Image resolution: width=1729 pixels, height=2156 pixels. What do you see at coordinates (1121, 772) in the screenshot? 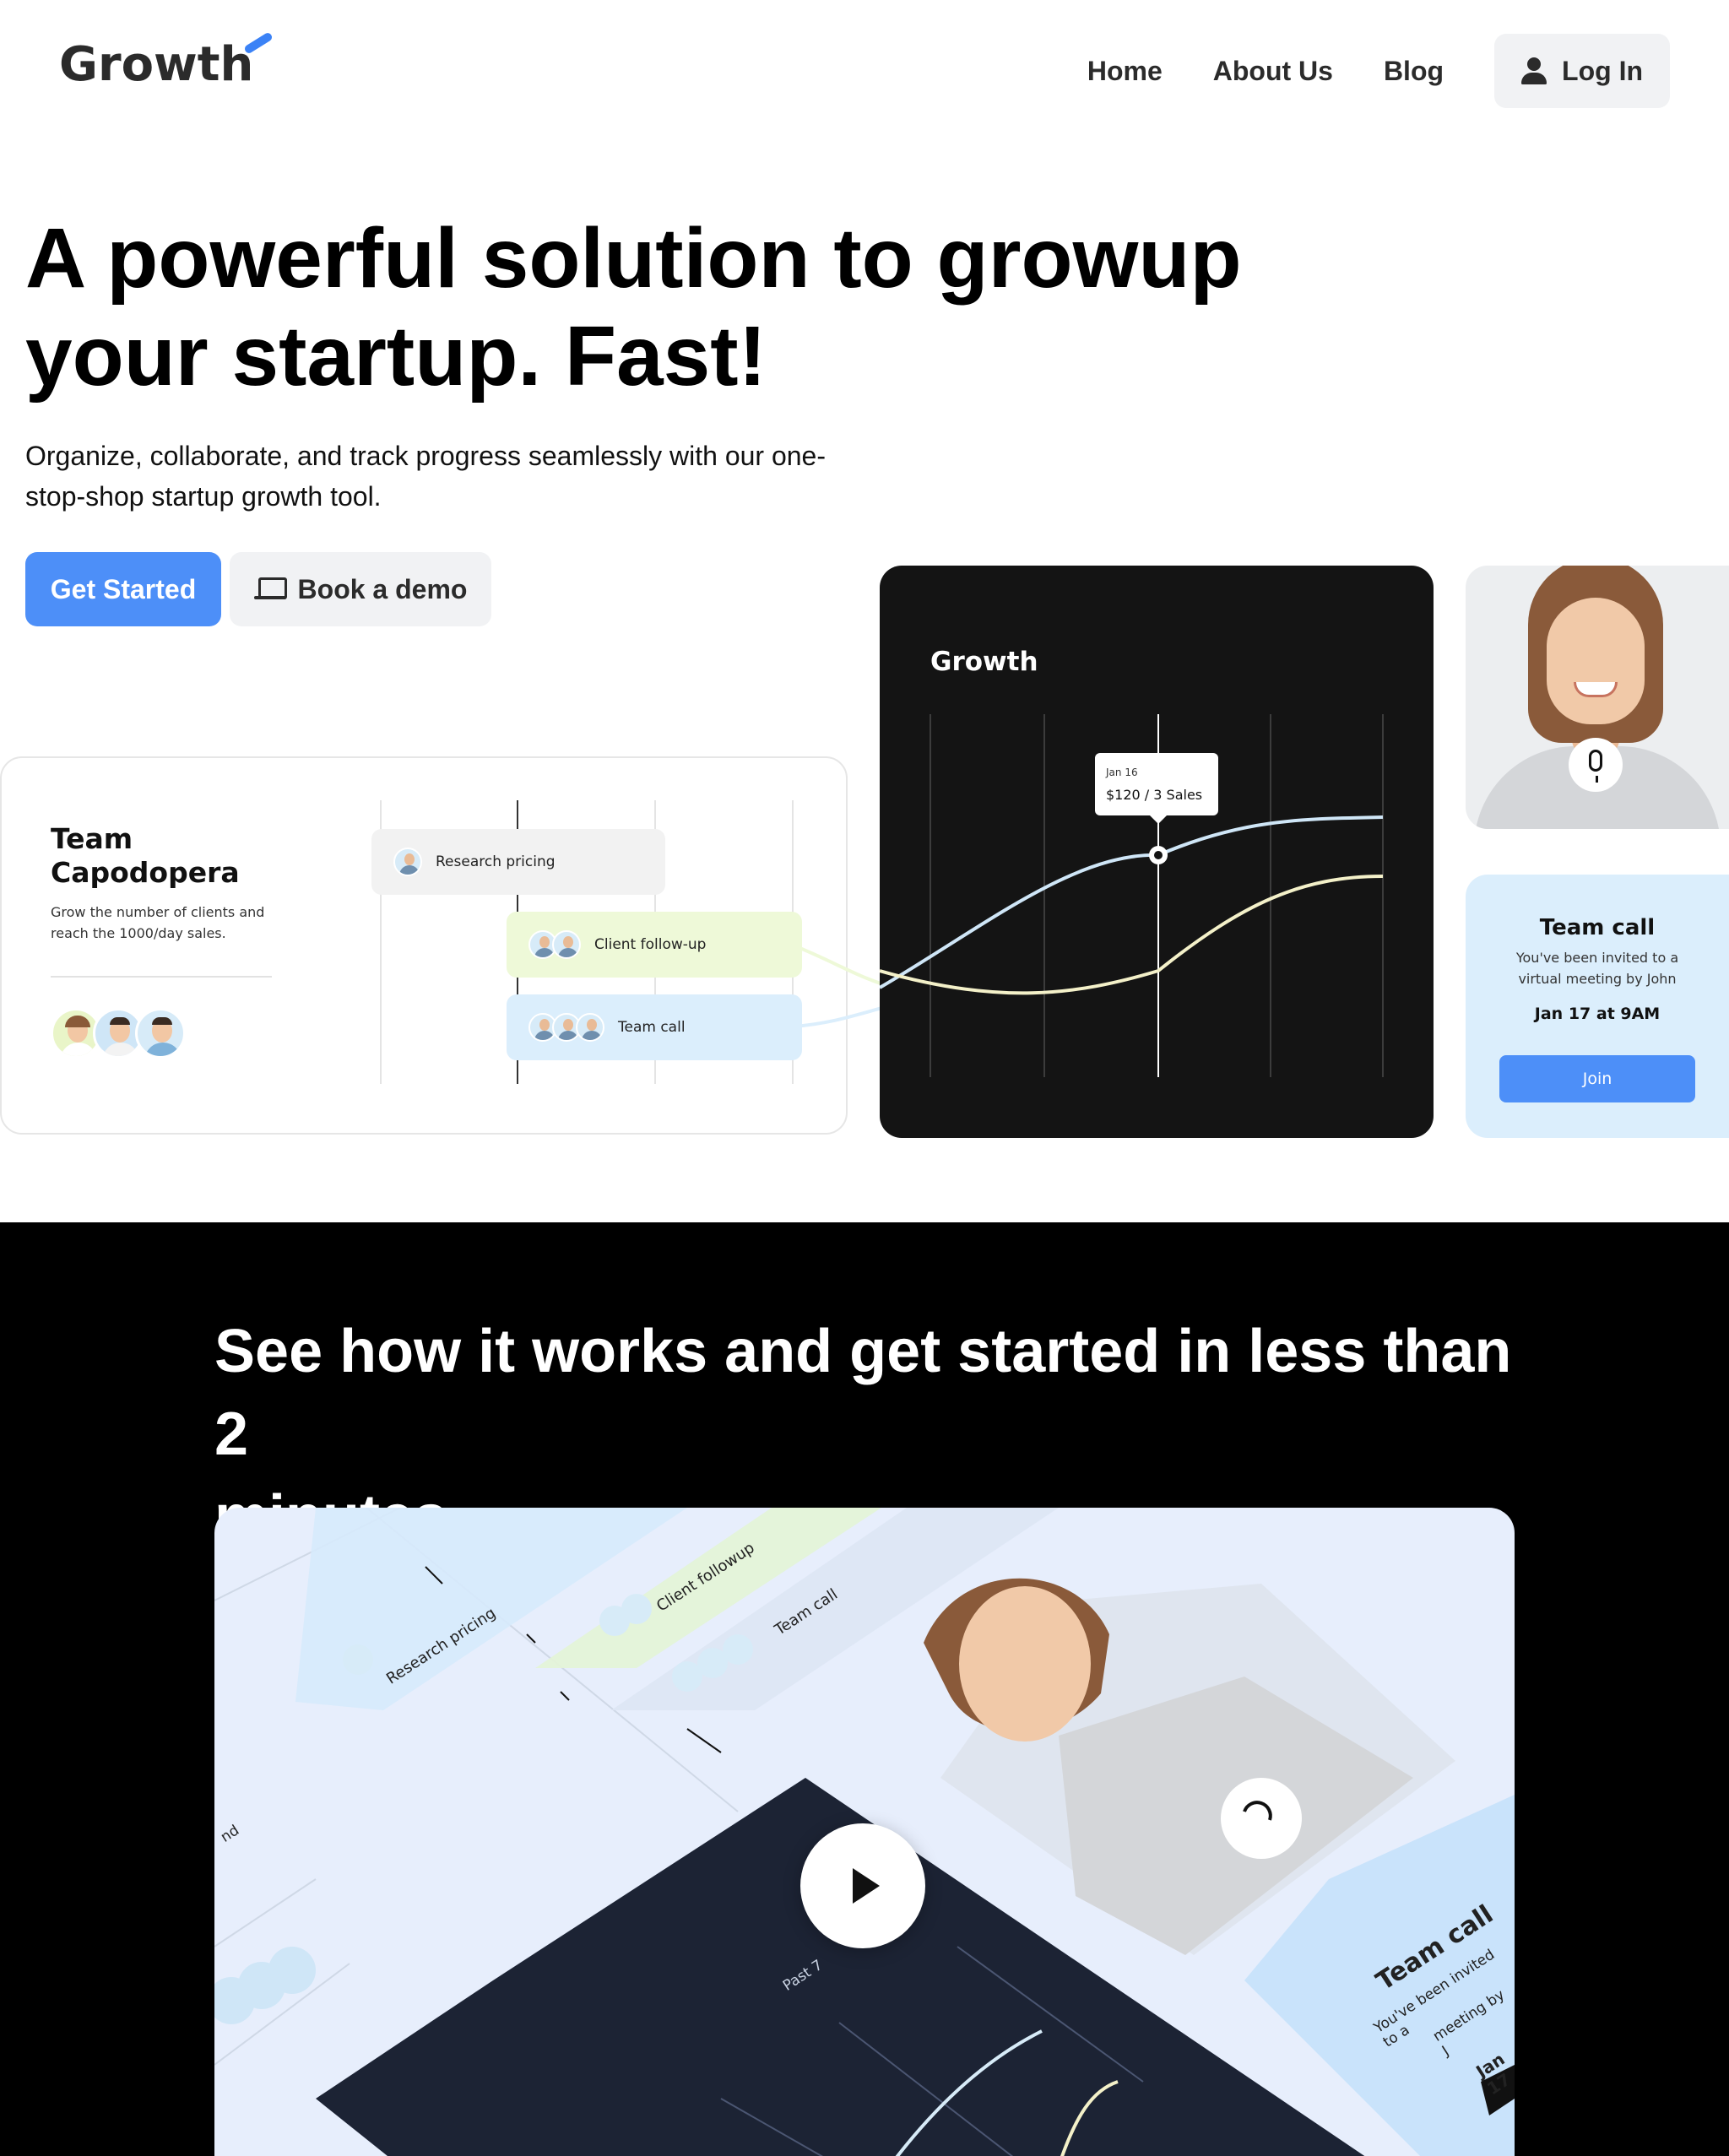
I see `tooltip-date: Jan 16` at bounding box center [1121, 772].